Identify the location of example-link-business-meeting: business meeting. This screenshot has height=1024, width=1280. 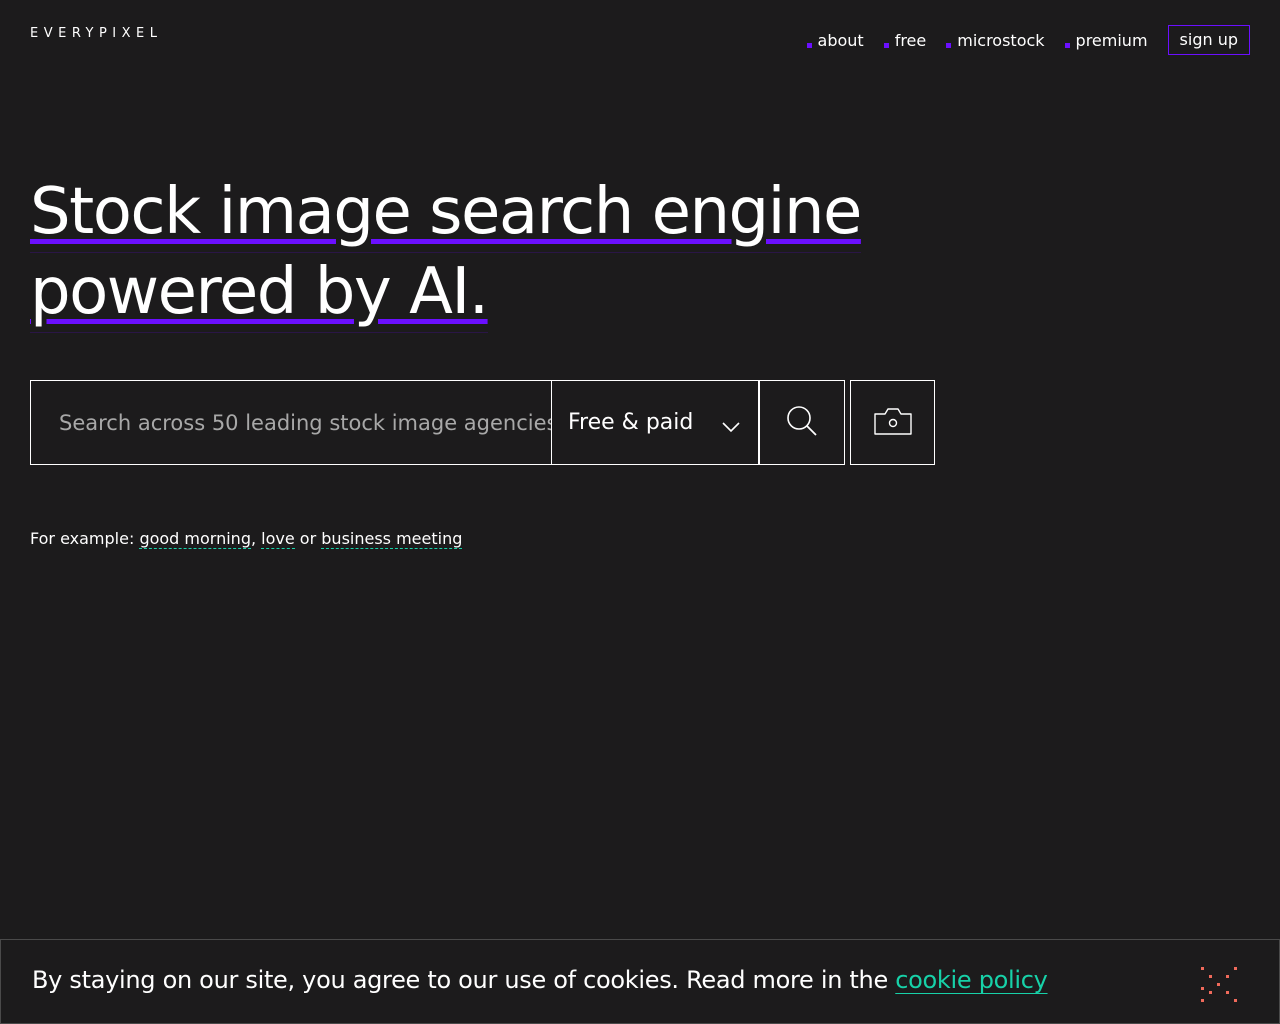
(392, 539).